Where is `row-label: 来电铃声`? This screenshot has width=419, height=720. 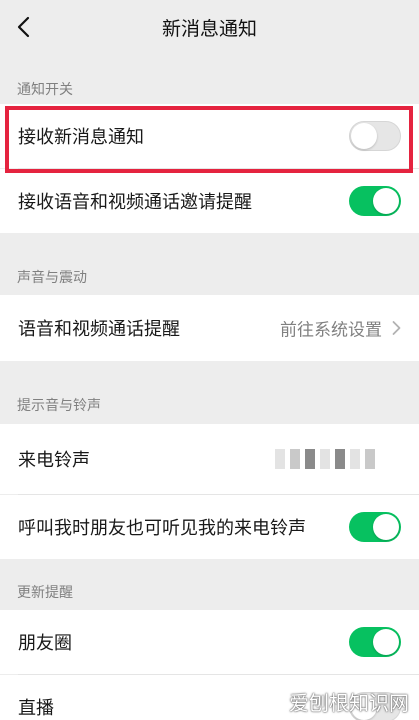
row-label: 来电铃声 is located at coordinates (54, 460).